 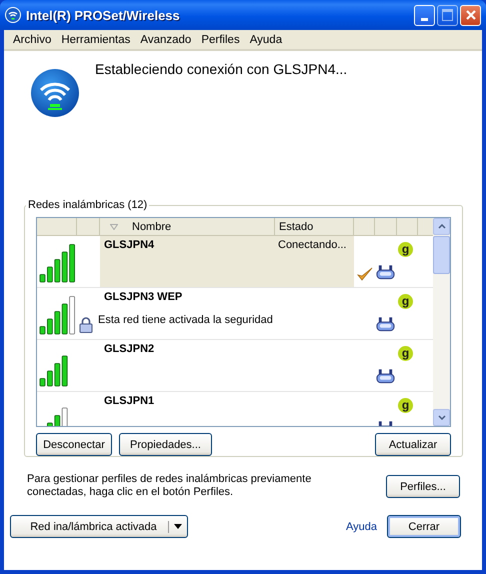 I want to click on refresh-button: Actualizar, so click(x=413, y=444).